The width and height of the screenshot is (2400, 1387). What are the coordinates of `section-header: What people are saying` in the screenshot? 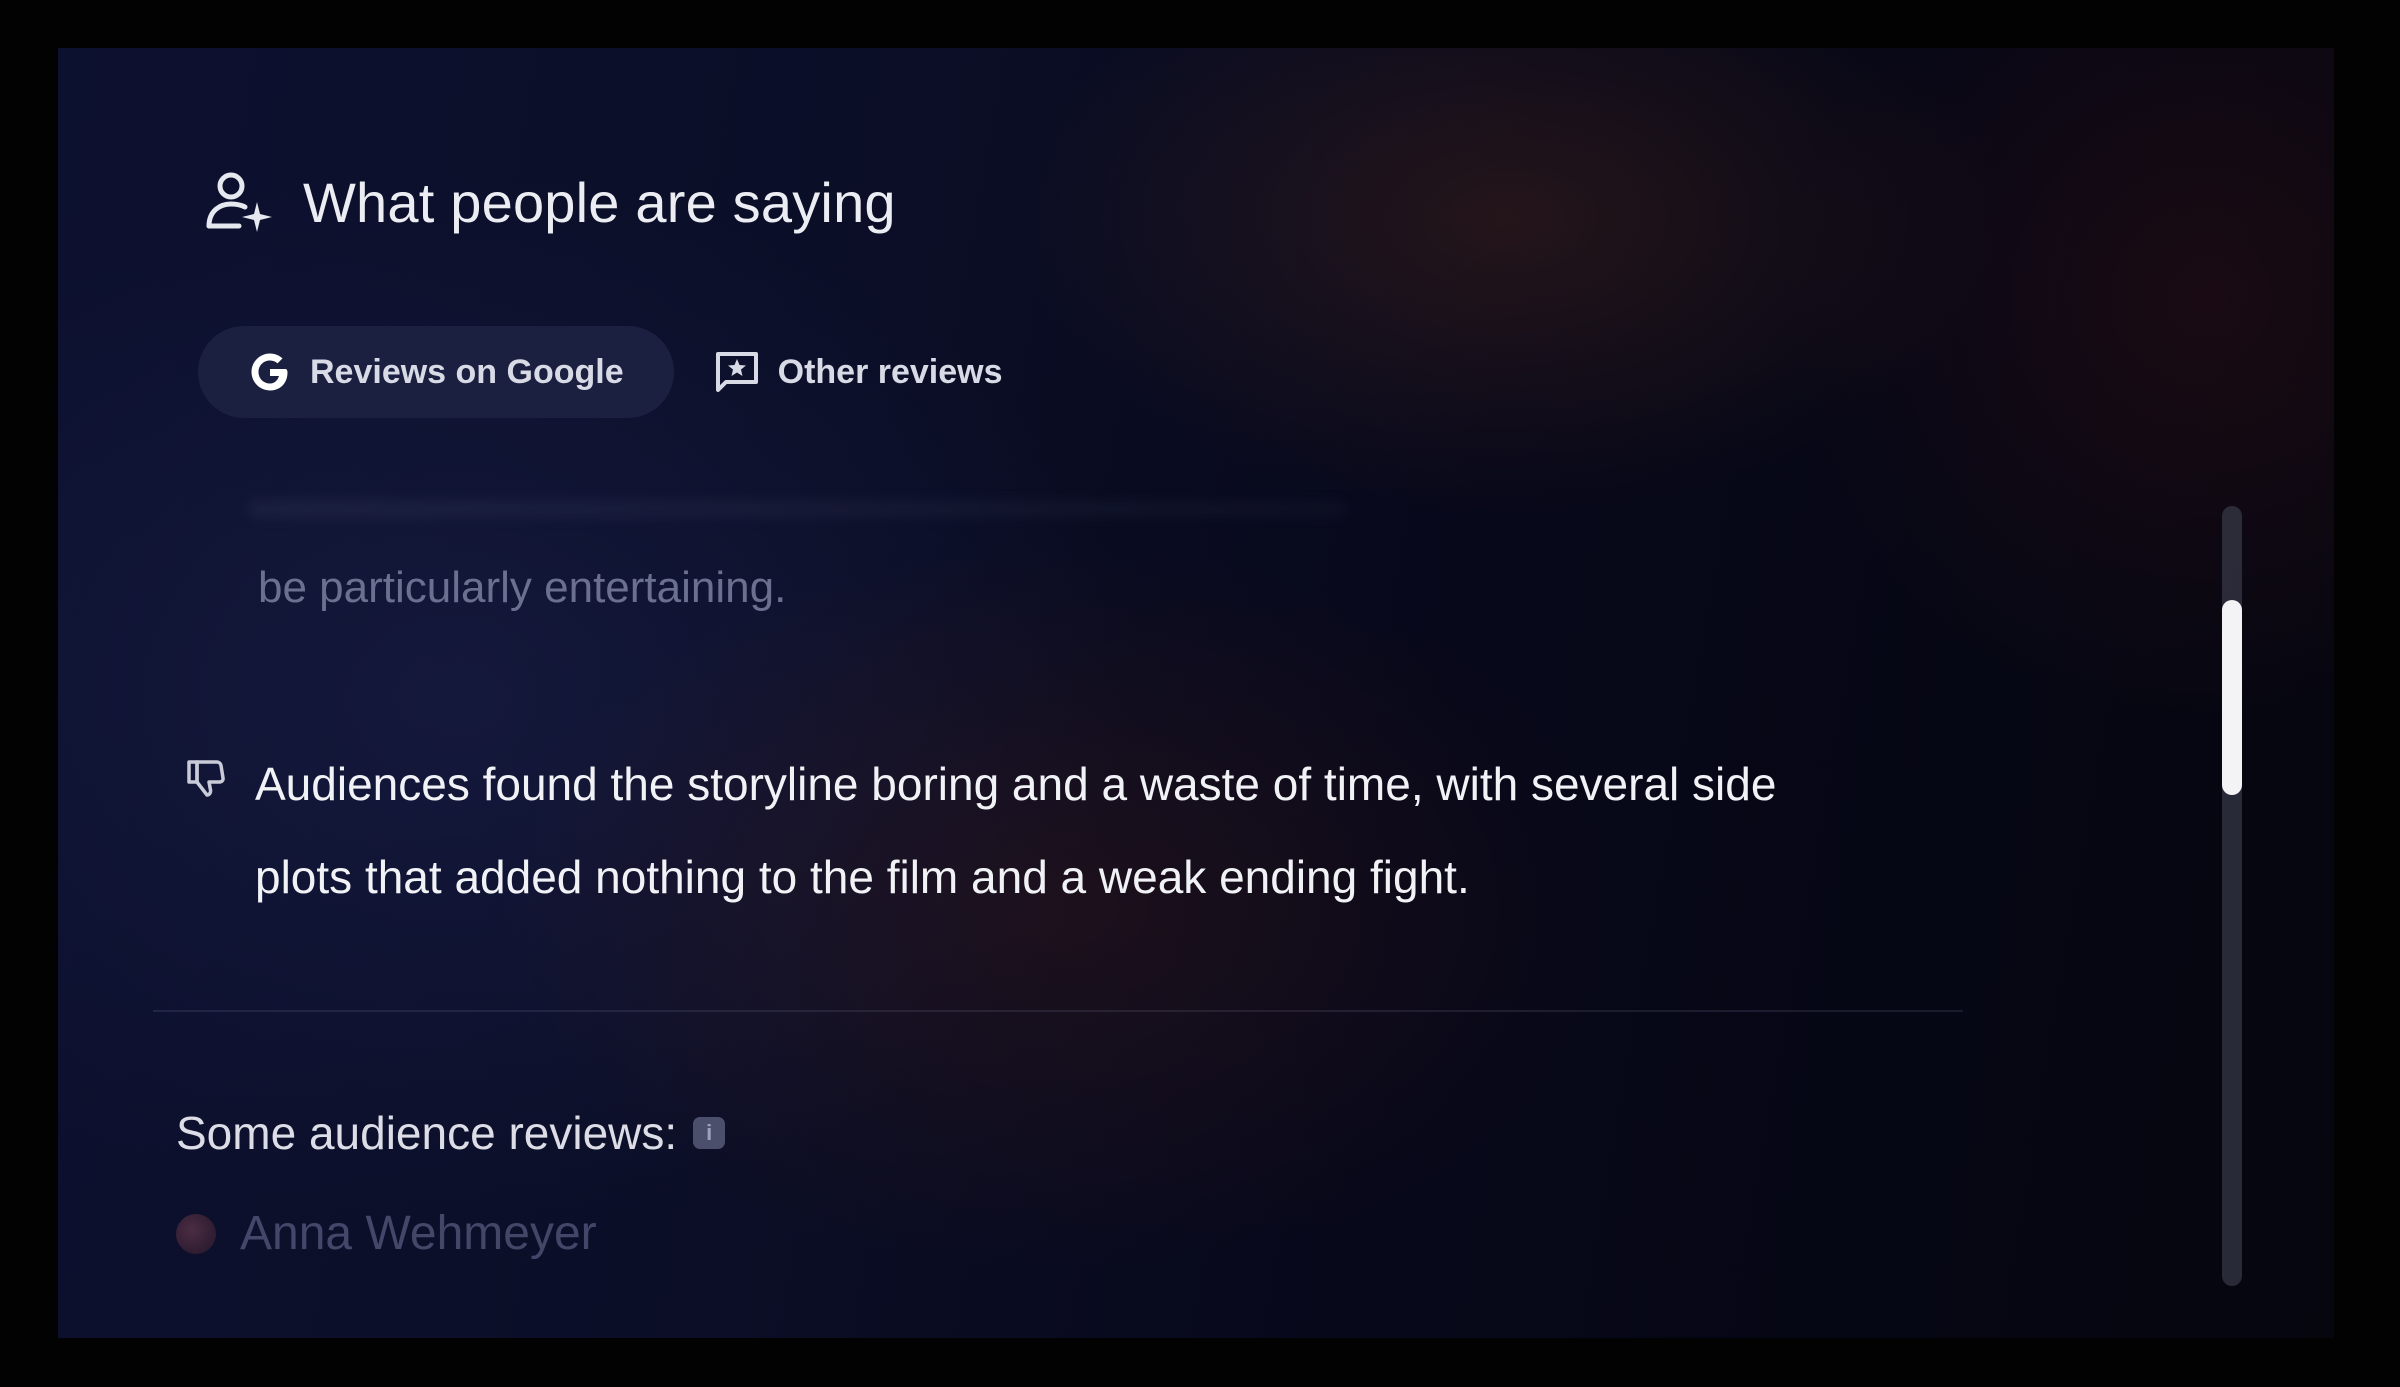 It's located at (549, 202).